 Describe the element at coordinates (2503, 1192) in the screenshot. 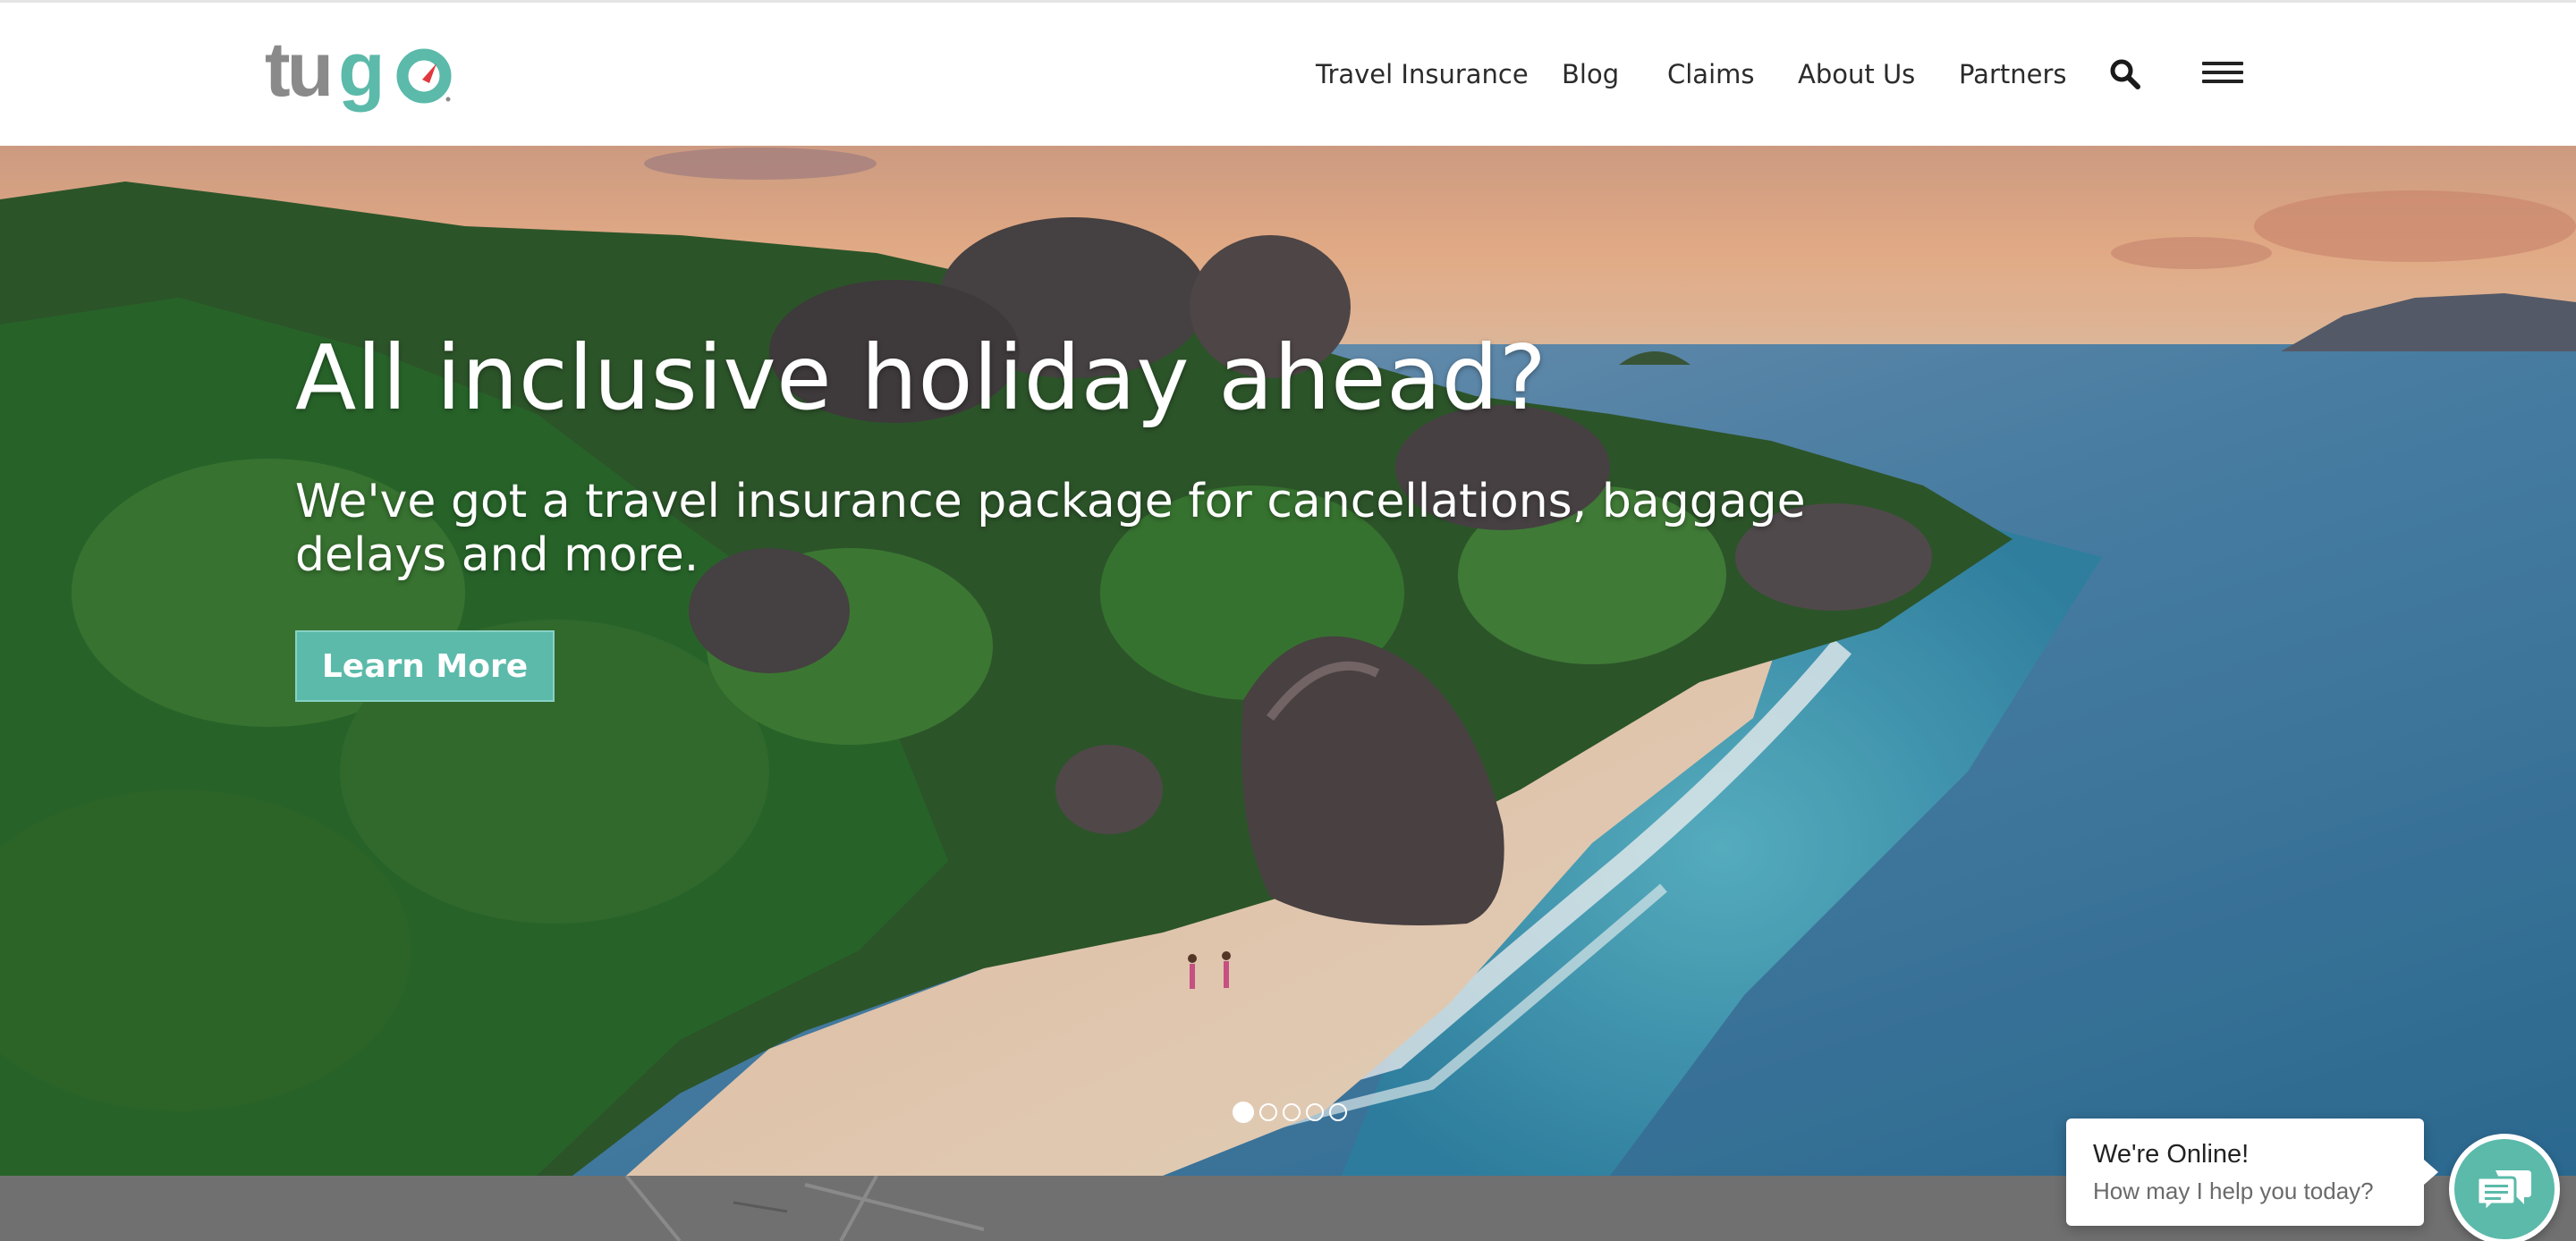

I see `chat-bubbles-icon` at that location.